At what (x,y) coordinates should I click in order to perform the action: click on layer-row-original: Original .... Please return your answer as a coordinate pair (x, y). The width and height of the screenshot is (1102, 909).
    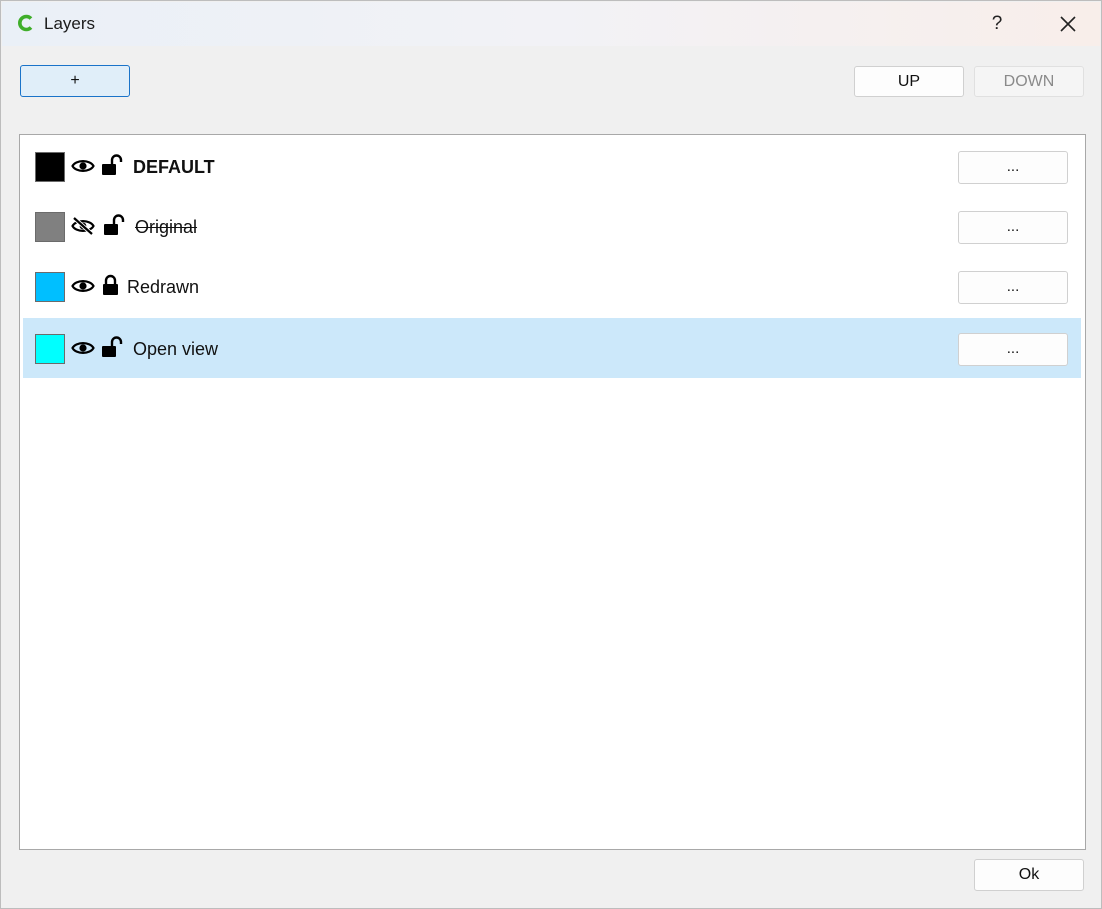
    Looking at the image, I should click on (552, 226).